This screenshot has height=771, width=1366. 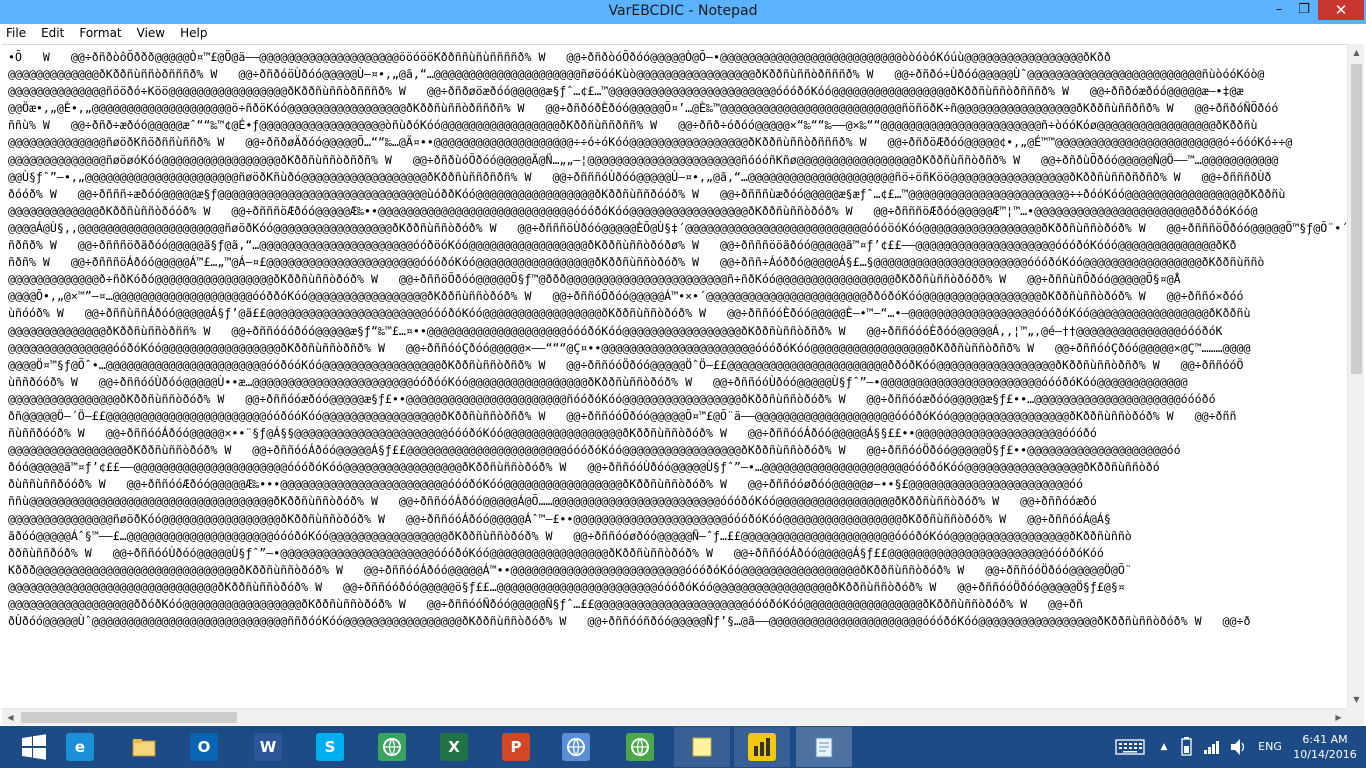 I want to click on clock-date: 10/14/2016, so click(x=1325, y=754).